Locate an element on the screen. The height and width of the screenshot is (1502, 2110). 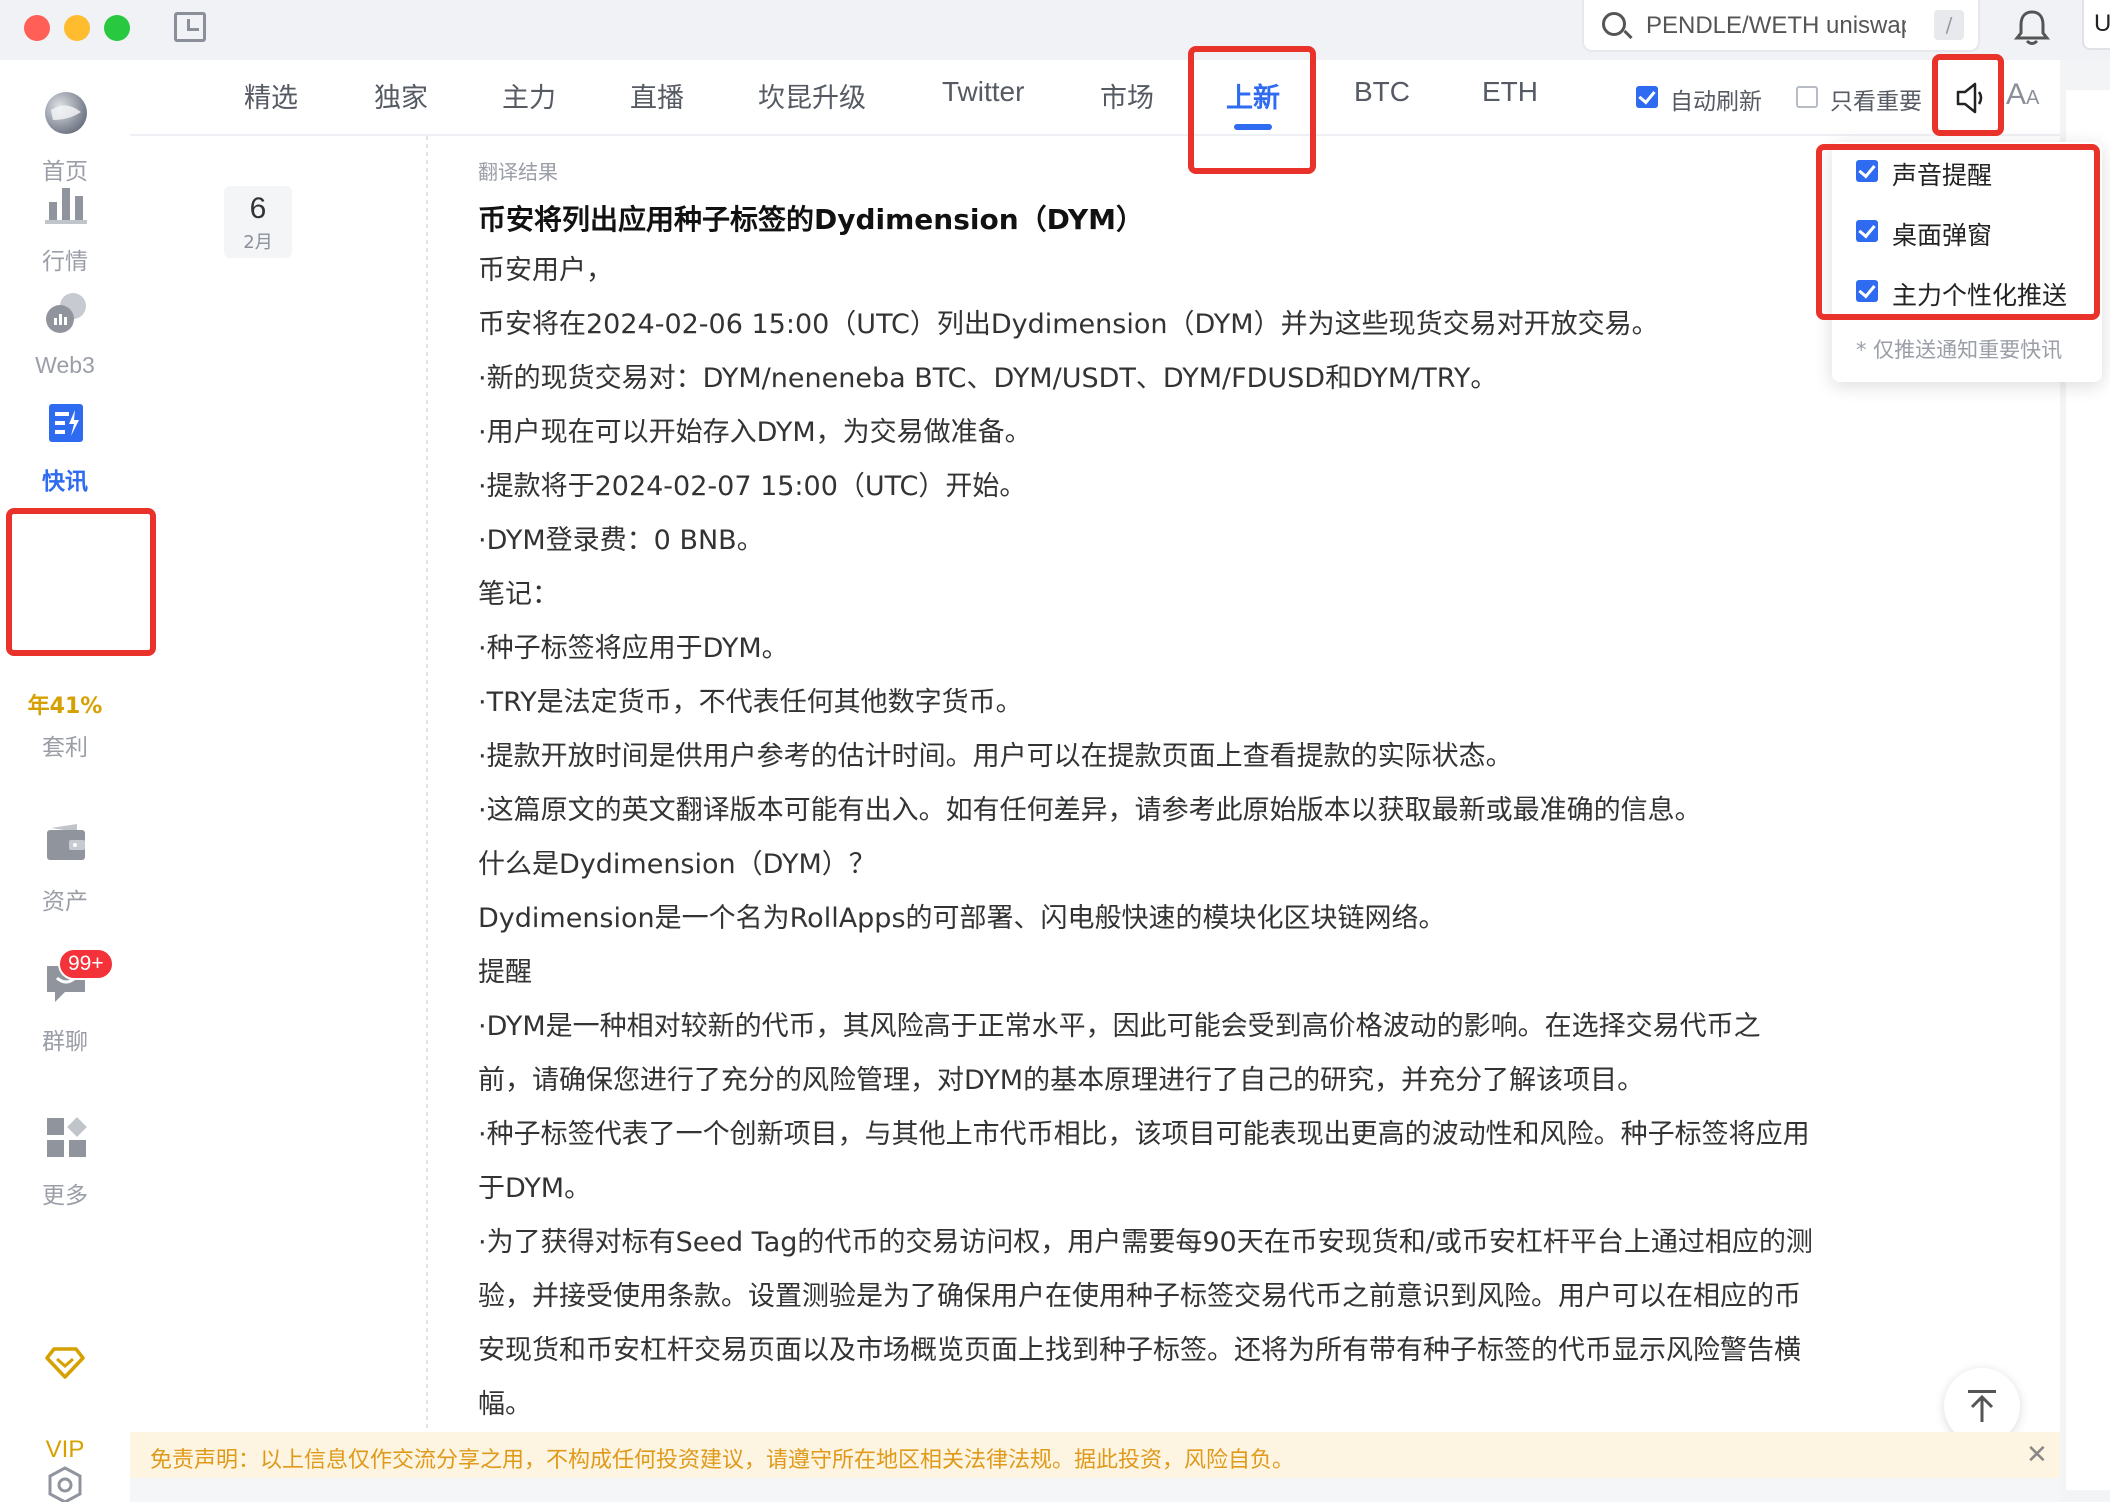
article-line: 什么是Dydimension（DYM）？ is located at coordinates (677, 864).